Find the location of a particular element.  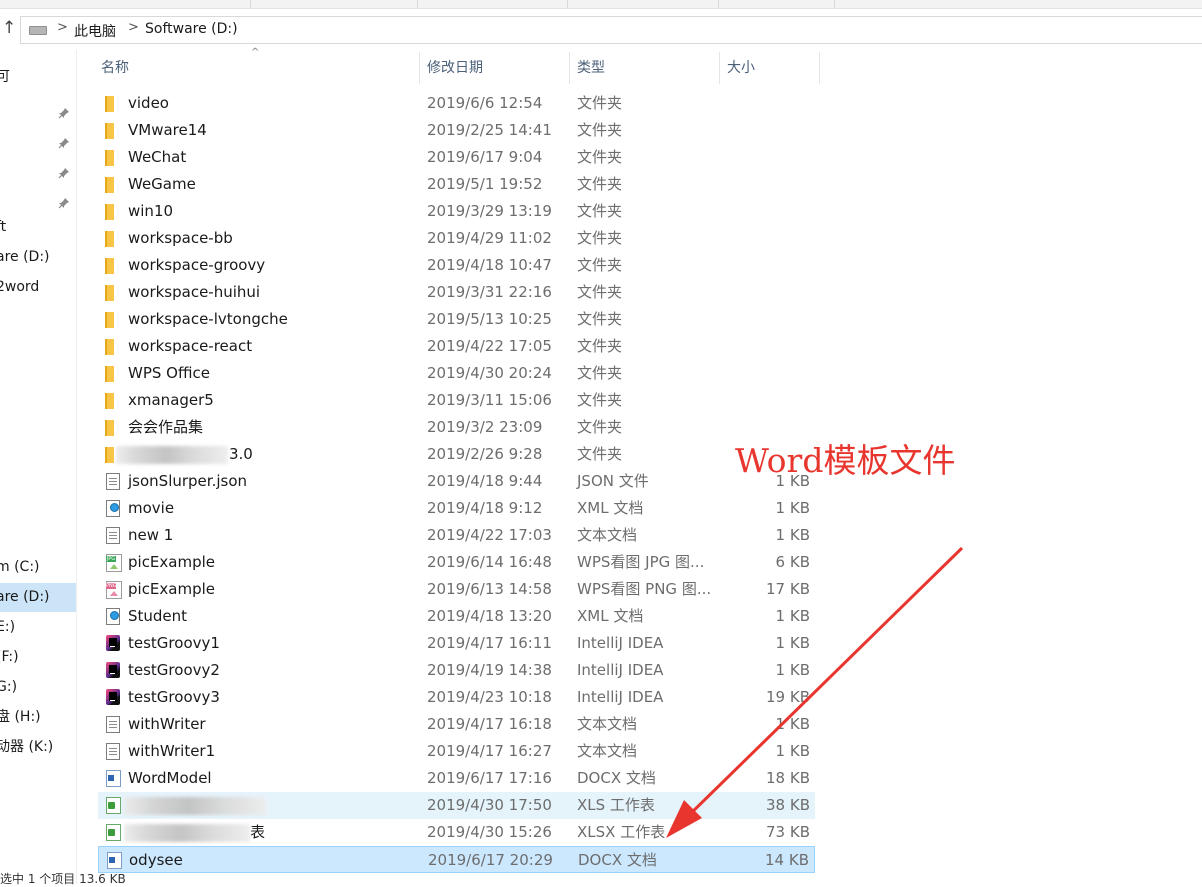

sidebar-item: E:) is located at coordinates (38, 627).